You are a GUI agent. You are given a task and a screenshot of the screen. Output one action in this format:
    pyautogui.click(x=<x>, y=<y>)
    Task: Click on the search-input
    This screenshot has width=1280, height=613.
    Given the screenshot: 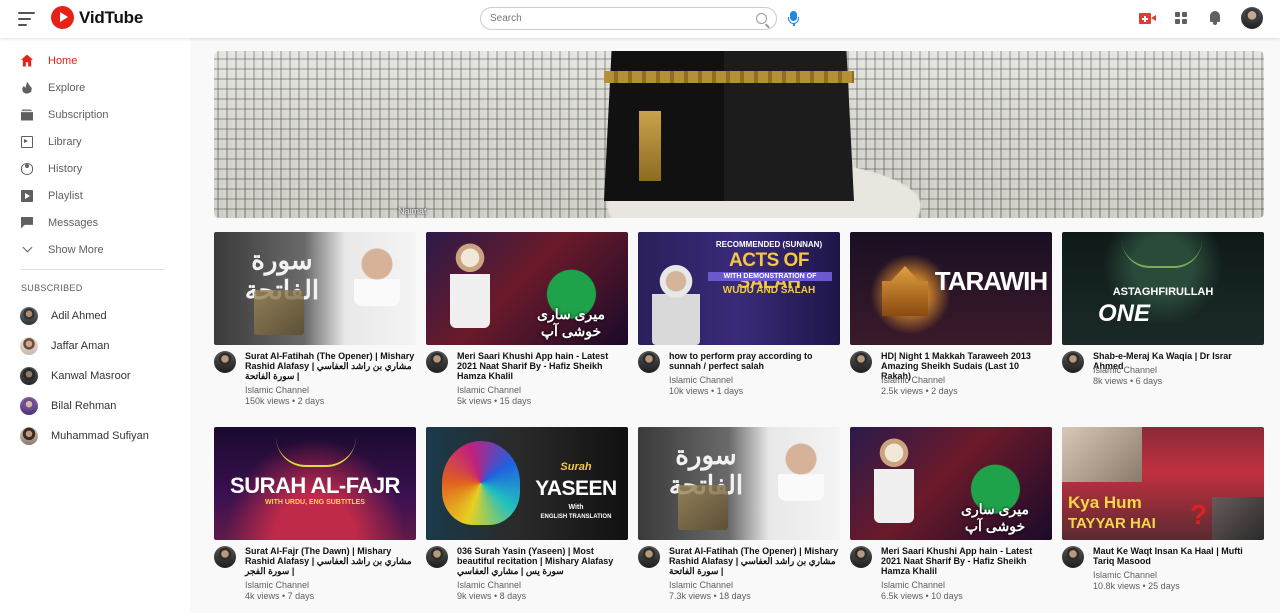 What is the action you would take?
    pyautogui.click(x=620, y=18)
    